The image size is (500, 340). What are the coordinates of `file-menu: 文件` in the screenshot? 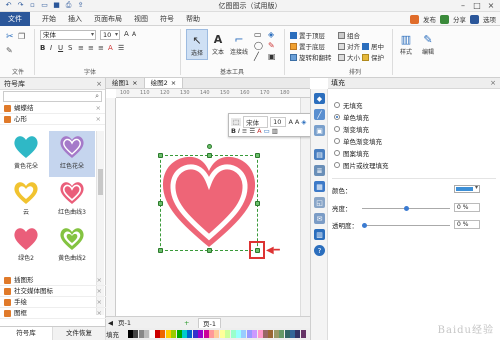 It's located at (15, 19).